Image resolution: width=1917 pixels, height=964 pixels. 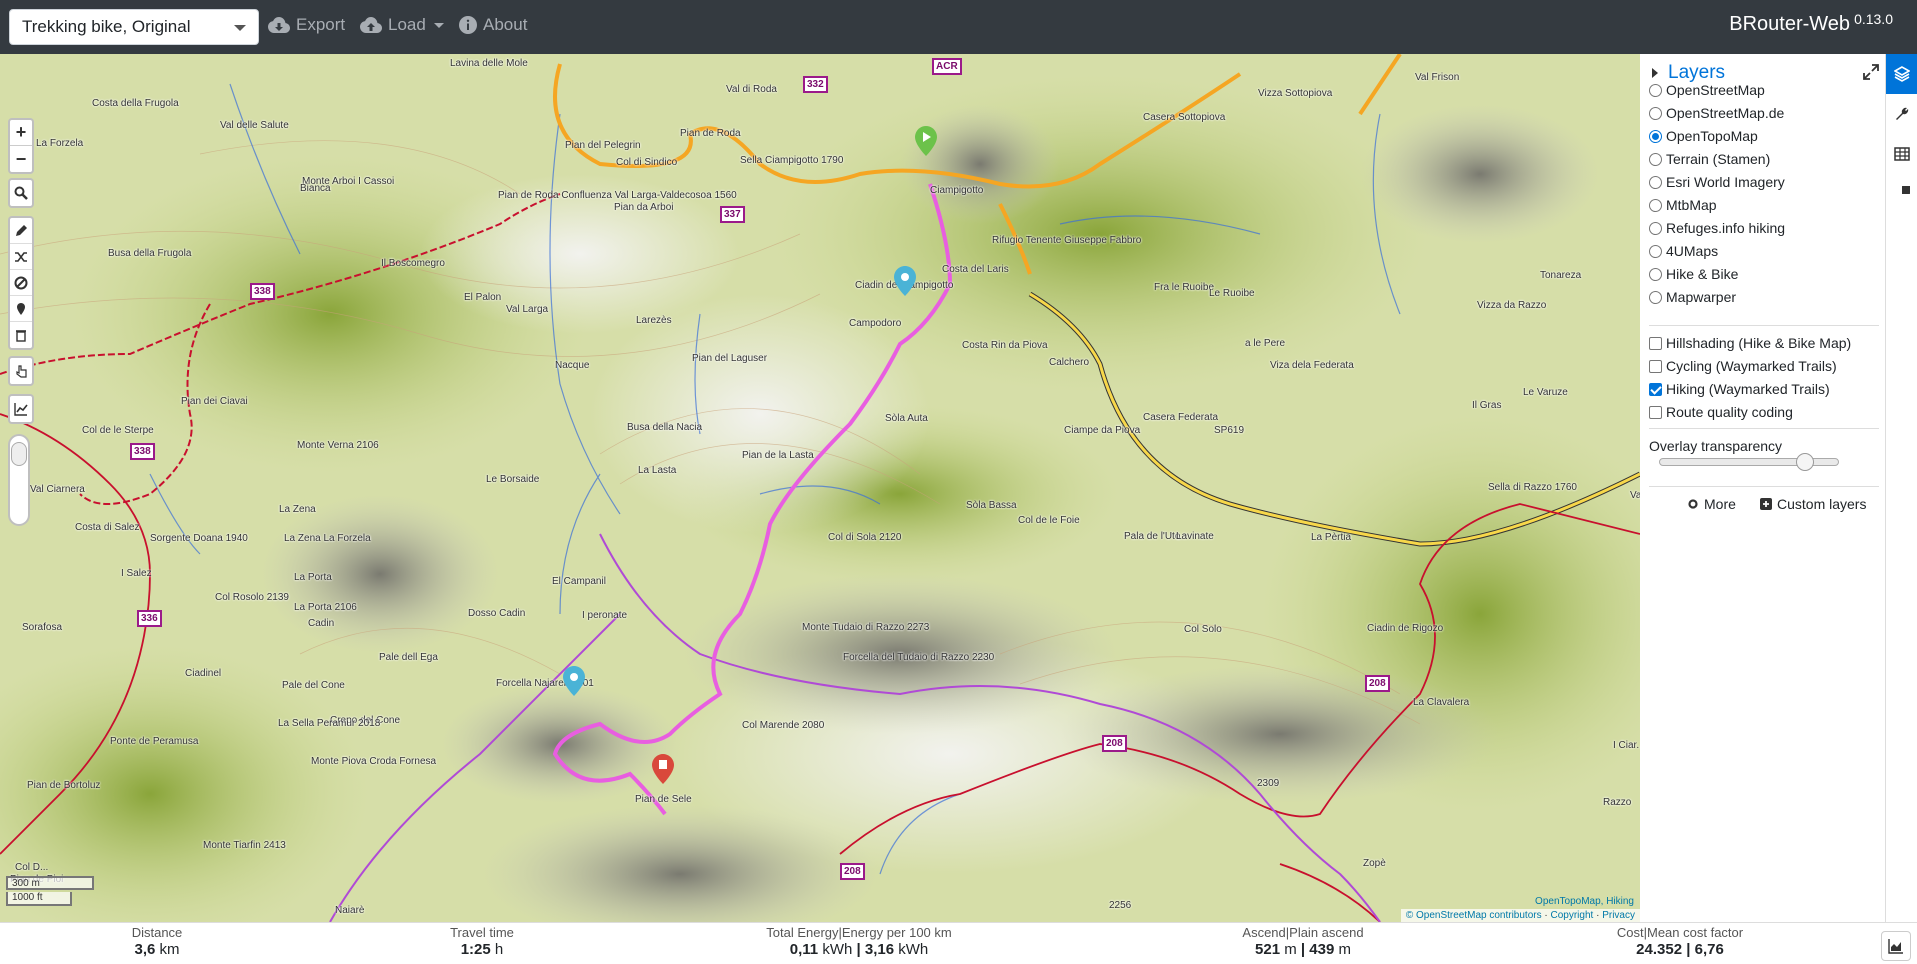 What do you see at coordinates (21, 193) in the screenshot?
I see `search-button` at bounding box center [21, 193].